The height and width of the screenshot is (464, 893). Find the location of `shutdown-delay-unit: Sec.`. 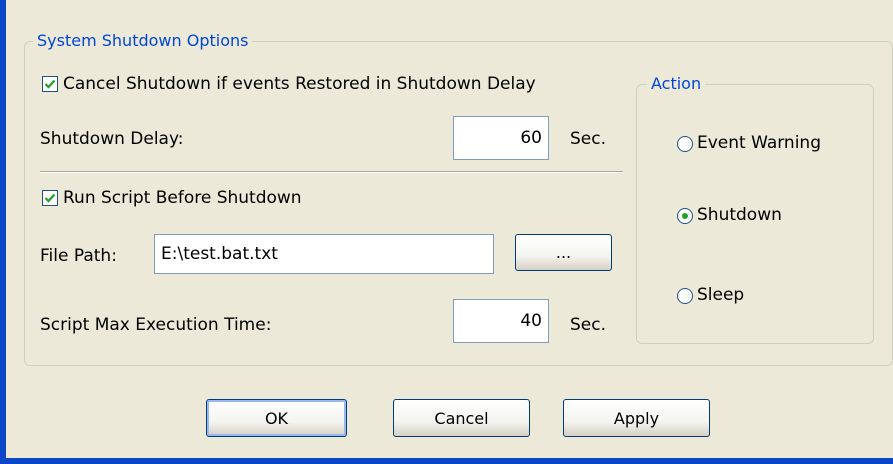

shutdown-delay-unit: Sec. is located at coordinates (588, 139).